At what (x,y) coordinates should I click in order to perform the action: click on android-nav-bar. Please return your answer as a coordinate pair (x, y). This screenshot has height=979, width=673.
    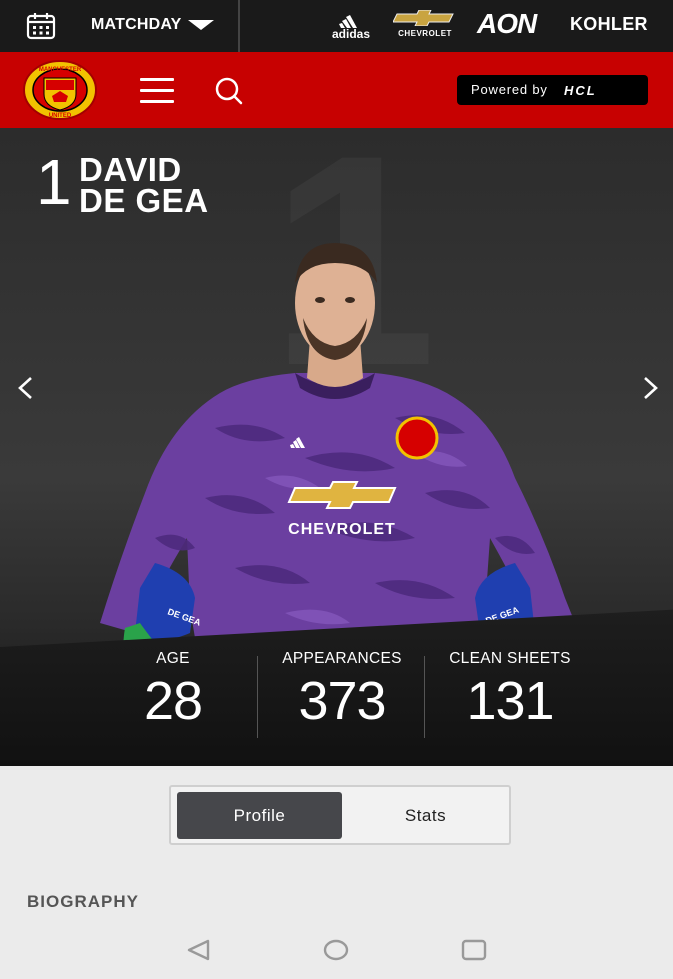
    Looking at the image, I should click on (336, 952).